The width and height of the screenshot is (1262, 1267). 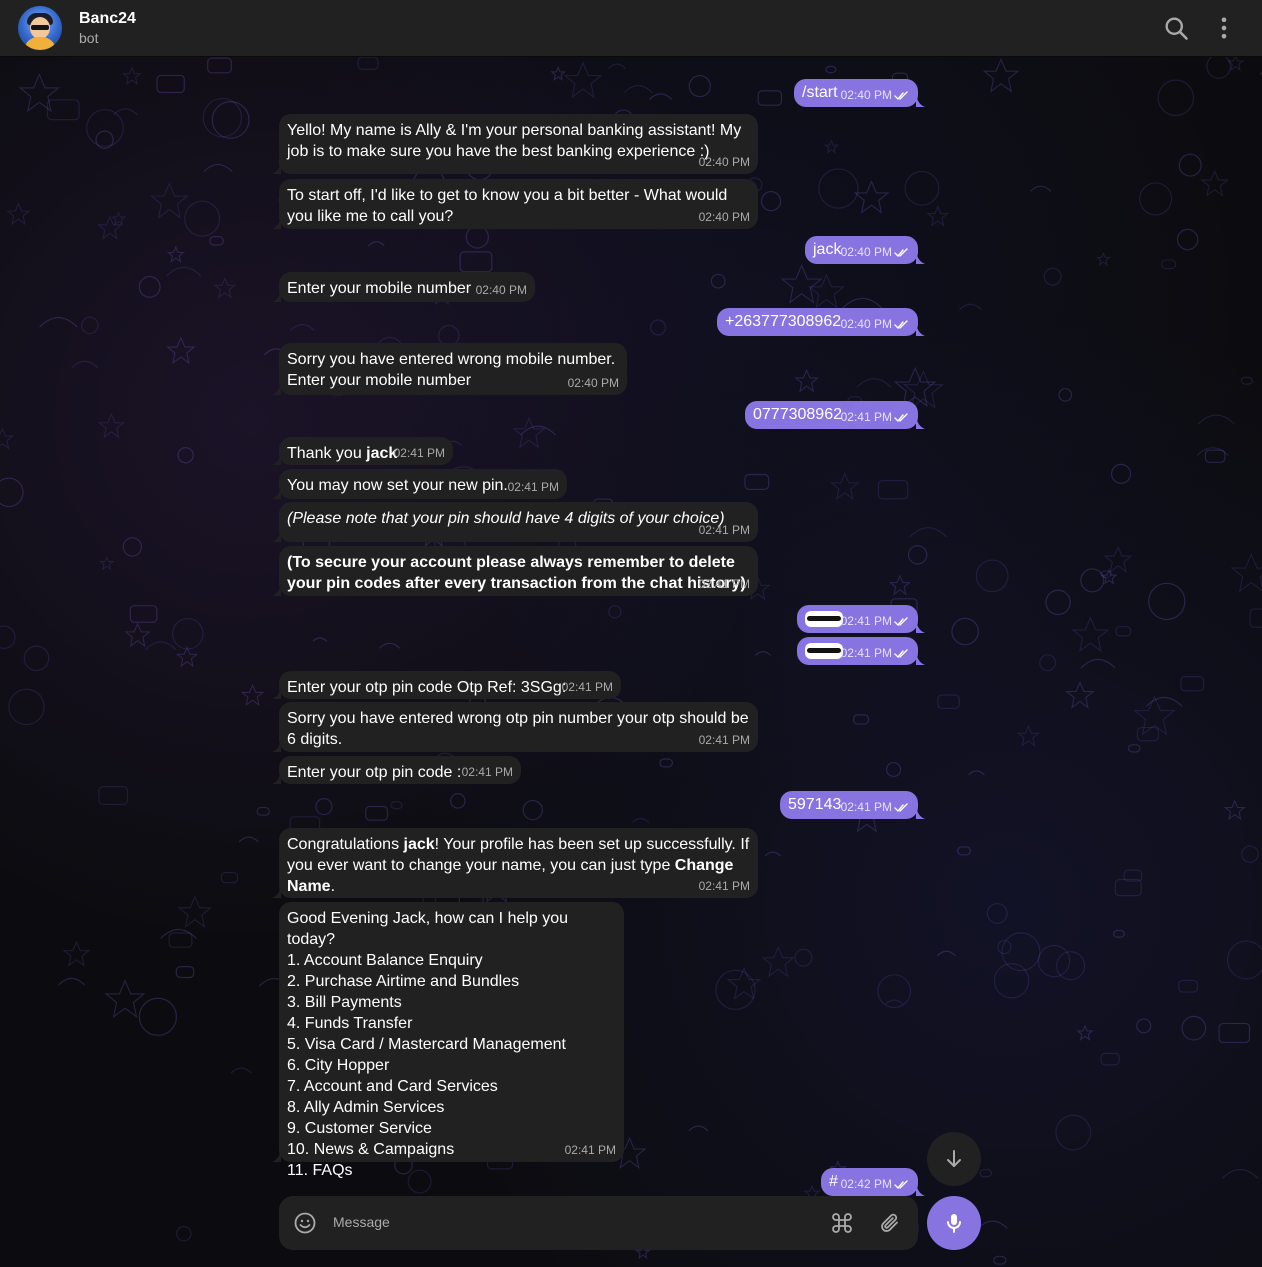 What do you see at coordinates (833, 1181) in the screenshot?
I see `text-span: #` at bounding box center [833, 1181].